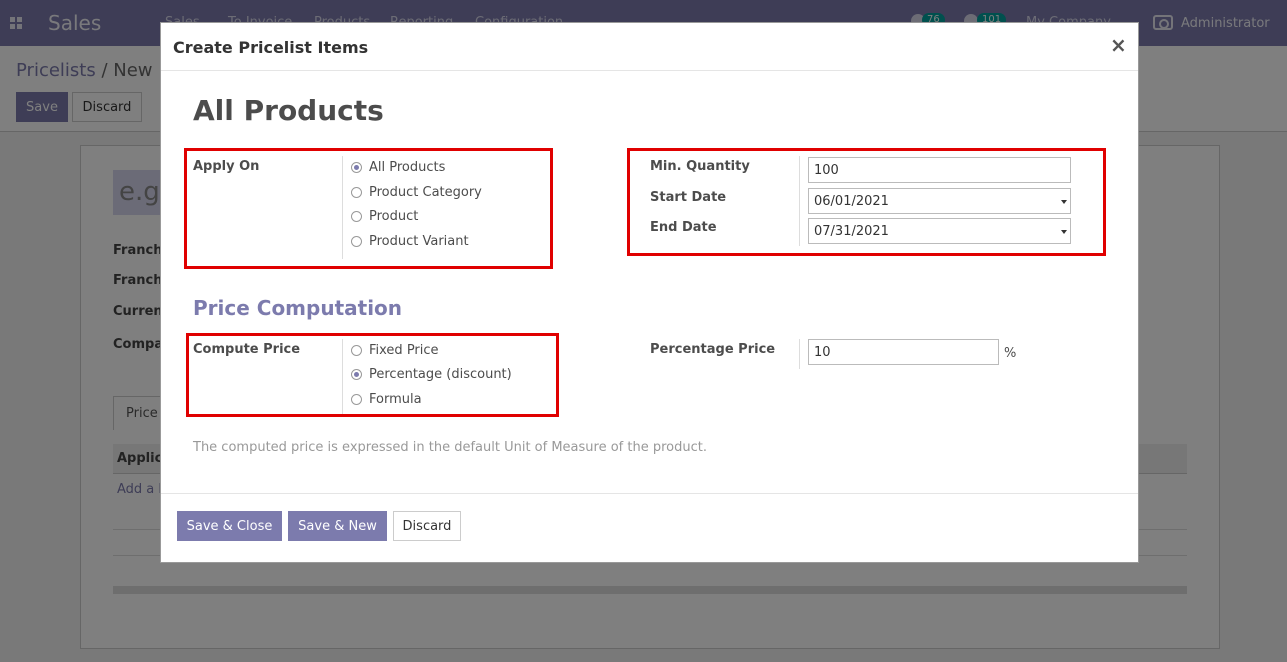 The height and width of the screenshot is (662, 1287). I want to click on percentage-price-label: Percentage Price, so click(713, 349).